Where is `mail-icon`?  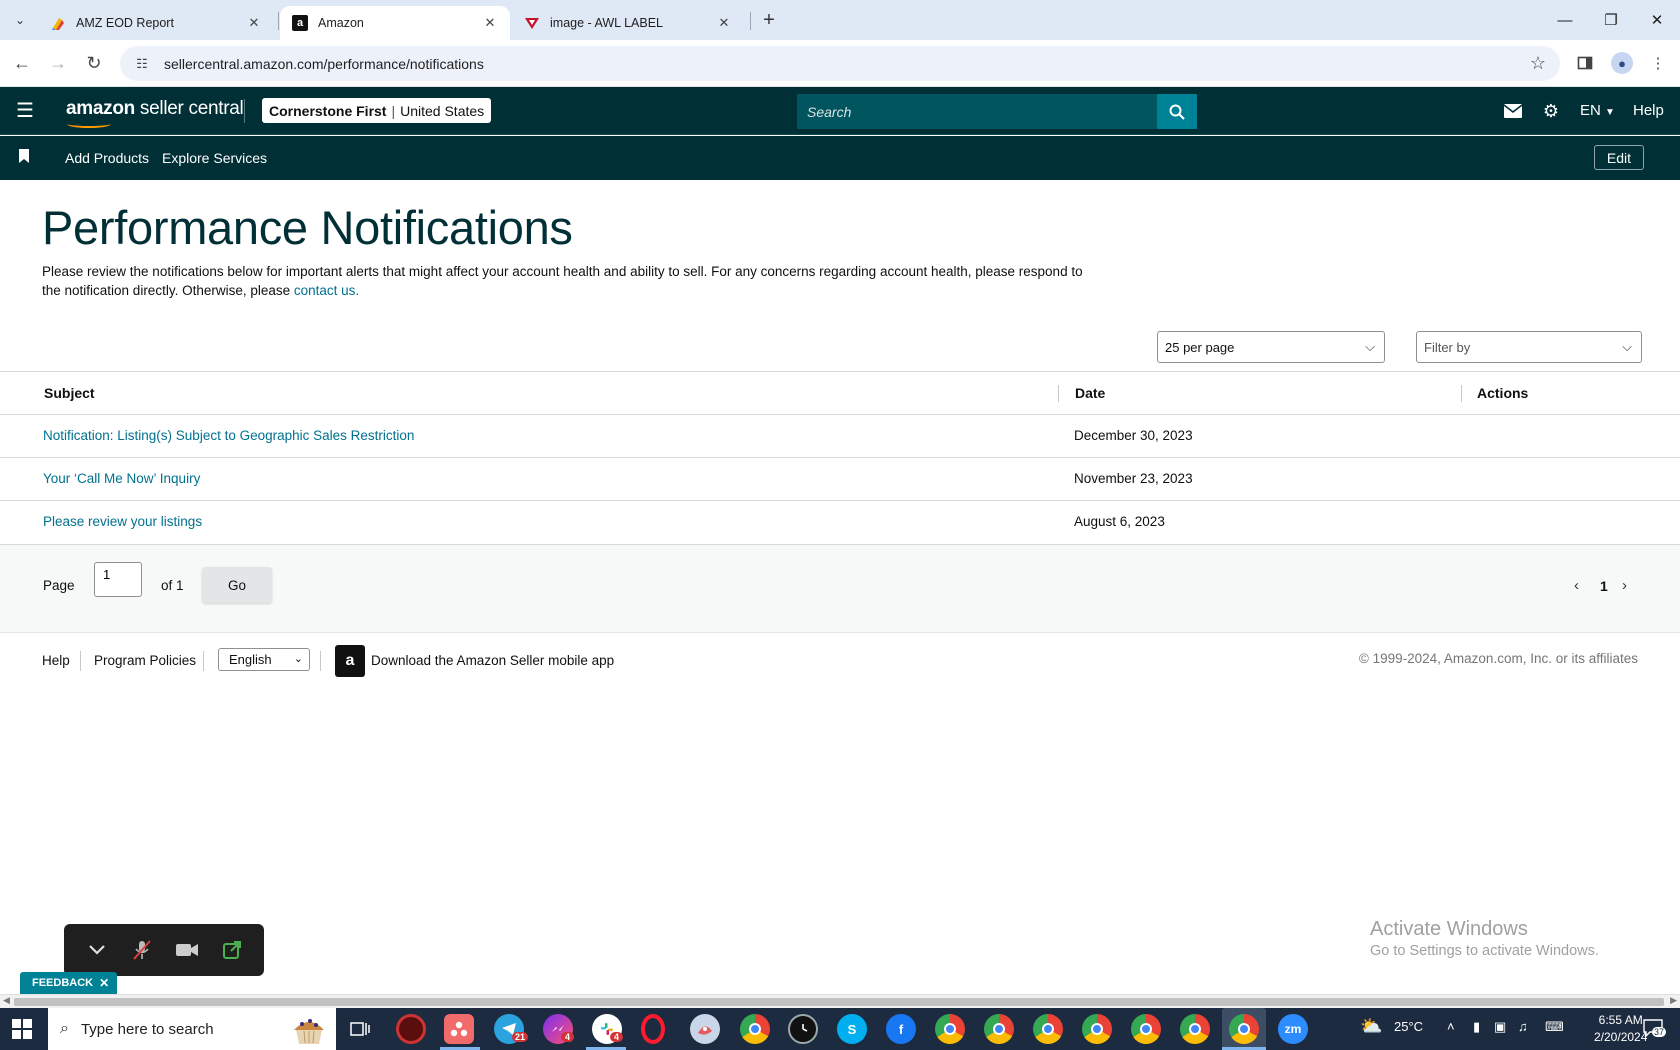
mail-icon is located at coordinates (1513, 111).